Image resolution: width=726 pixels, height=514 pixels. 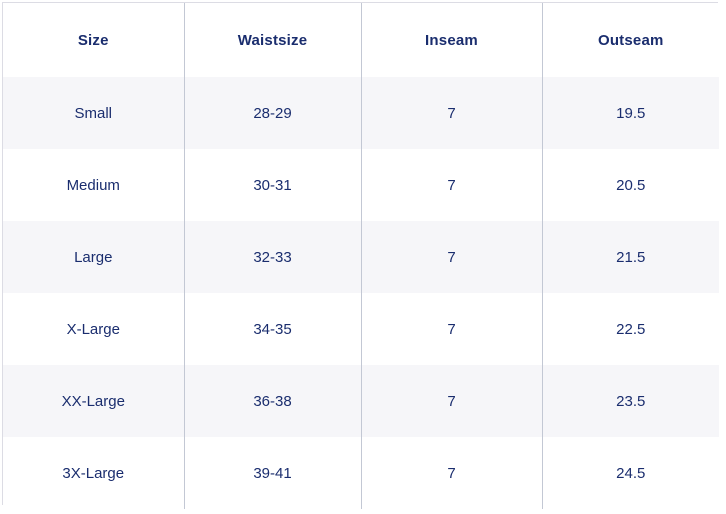 What do you see at coordinates (94, 185) in the screenshot?
I see `cell-size: Medium` at bounding box center [94, 185].